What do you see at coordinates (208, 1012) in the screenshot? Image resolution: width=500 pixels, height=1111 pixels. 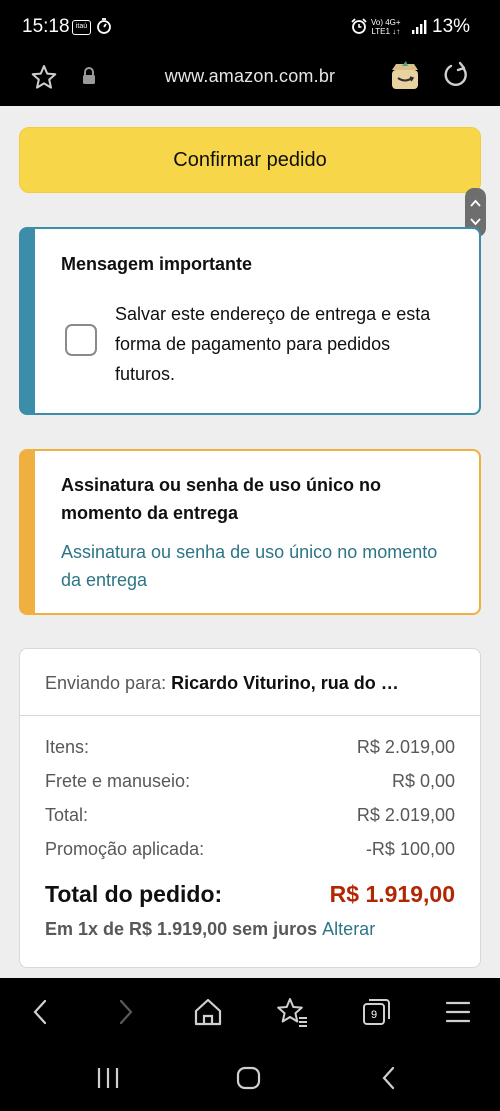 I see `home-icon` at bounding box center [208, 1012].